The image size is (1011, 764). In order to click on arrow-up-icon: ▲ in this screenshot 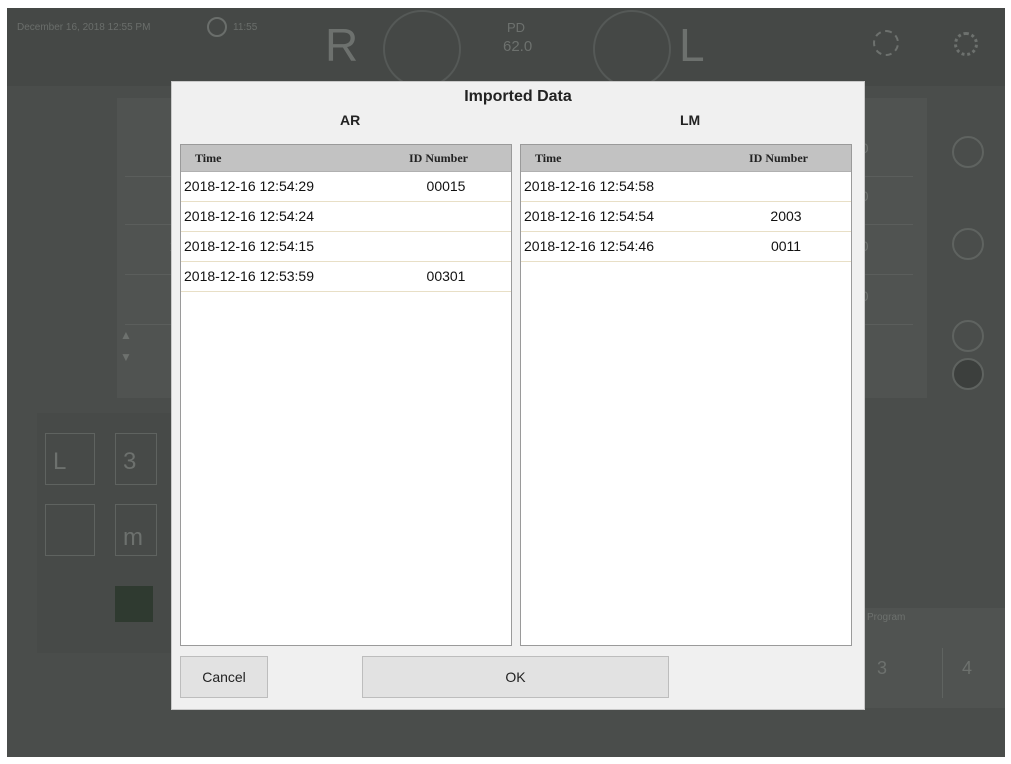, I will do `click(126, 335)`.